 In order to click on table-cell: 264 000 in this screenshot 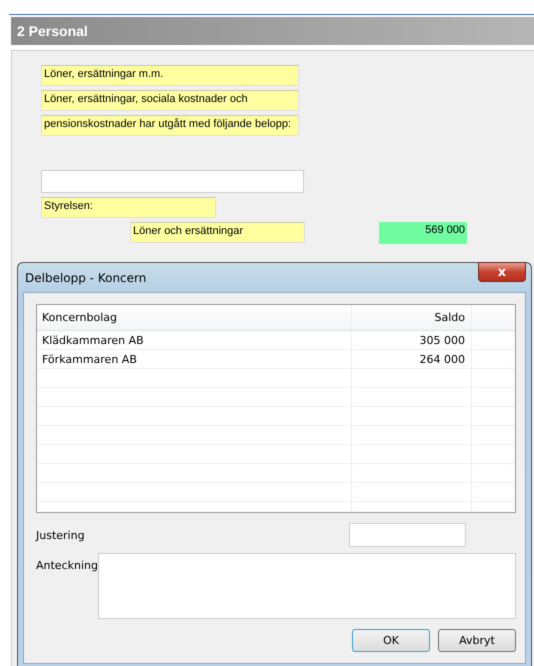, I will do `click(412, 359)`.